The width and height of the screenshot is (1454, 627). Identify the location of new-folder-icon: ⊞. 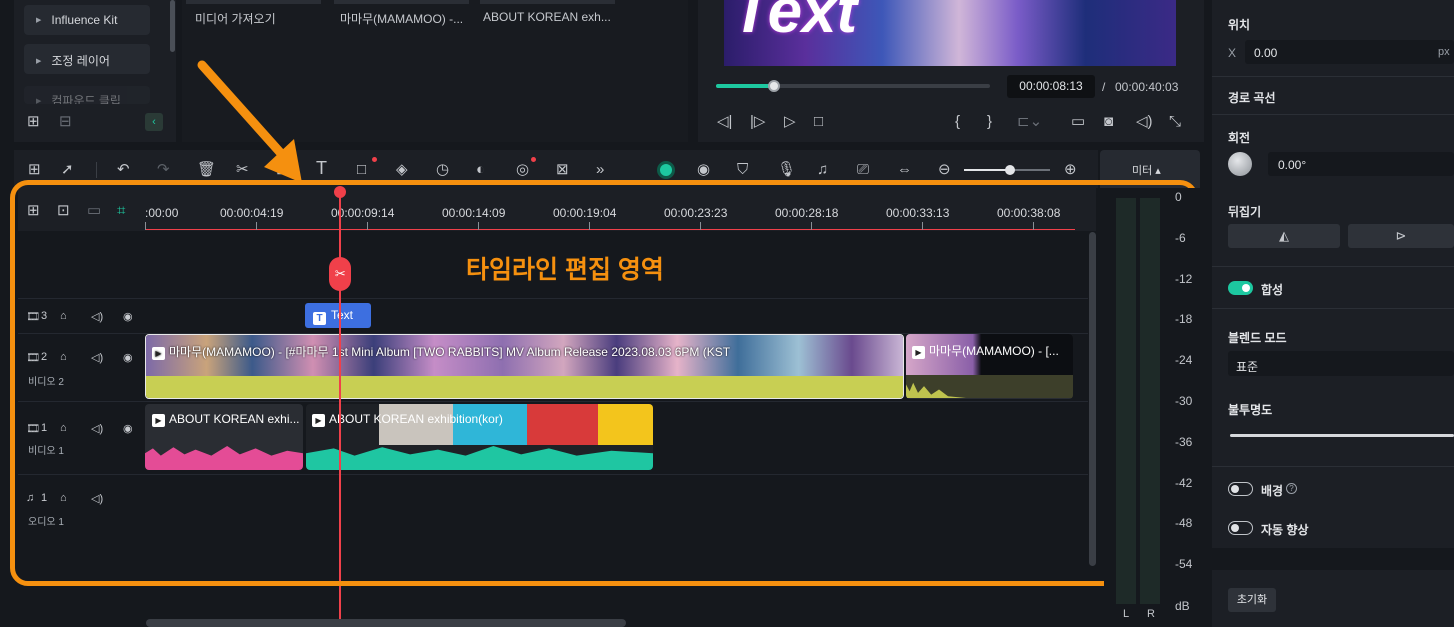
(33, 122).